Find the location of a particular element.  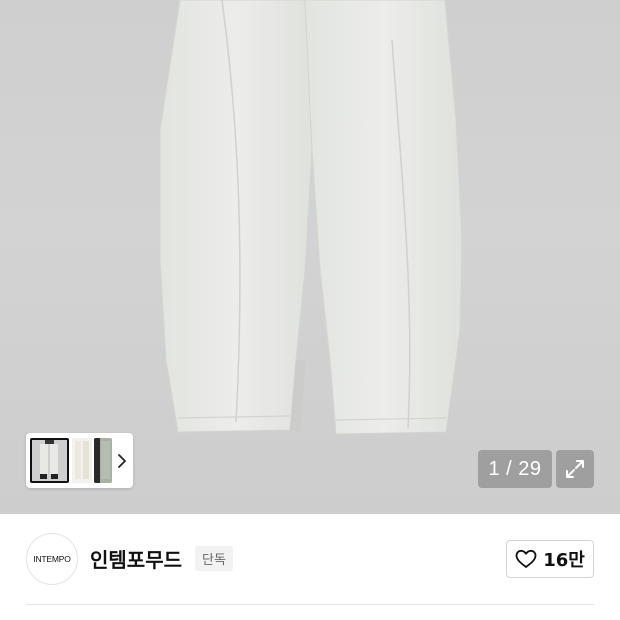

brand-logo: INTEMPO is located at coordinates (52, 559).